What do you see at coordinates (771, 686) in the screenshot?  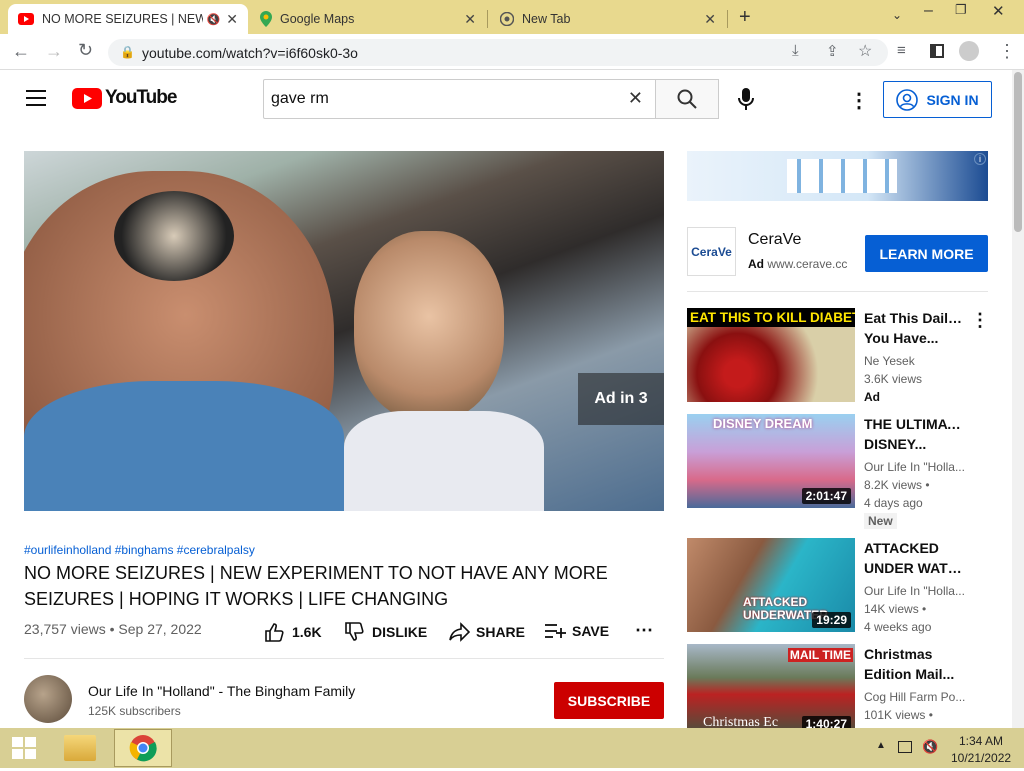 I see `video-thumbnail: MAIL TIME Christmas Ec 1:40:27` at bounding box center [771, 686].